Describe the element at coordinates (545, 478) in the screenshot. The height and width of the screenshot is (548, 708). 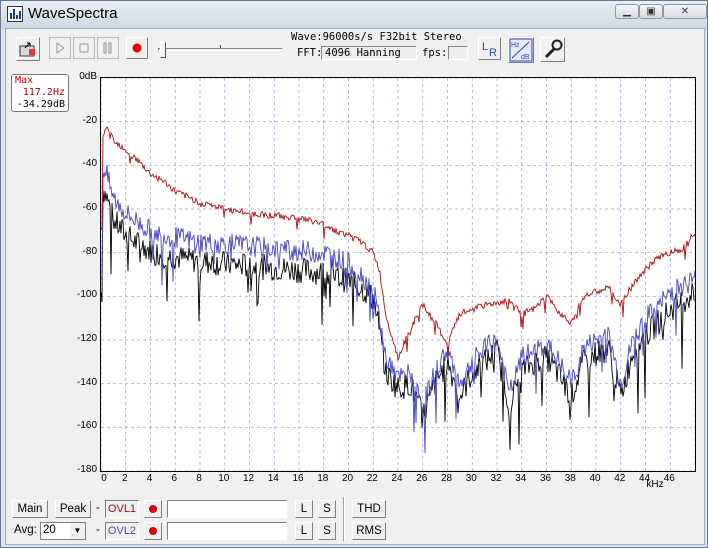
I see `x-tick-label: 36` at that location.